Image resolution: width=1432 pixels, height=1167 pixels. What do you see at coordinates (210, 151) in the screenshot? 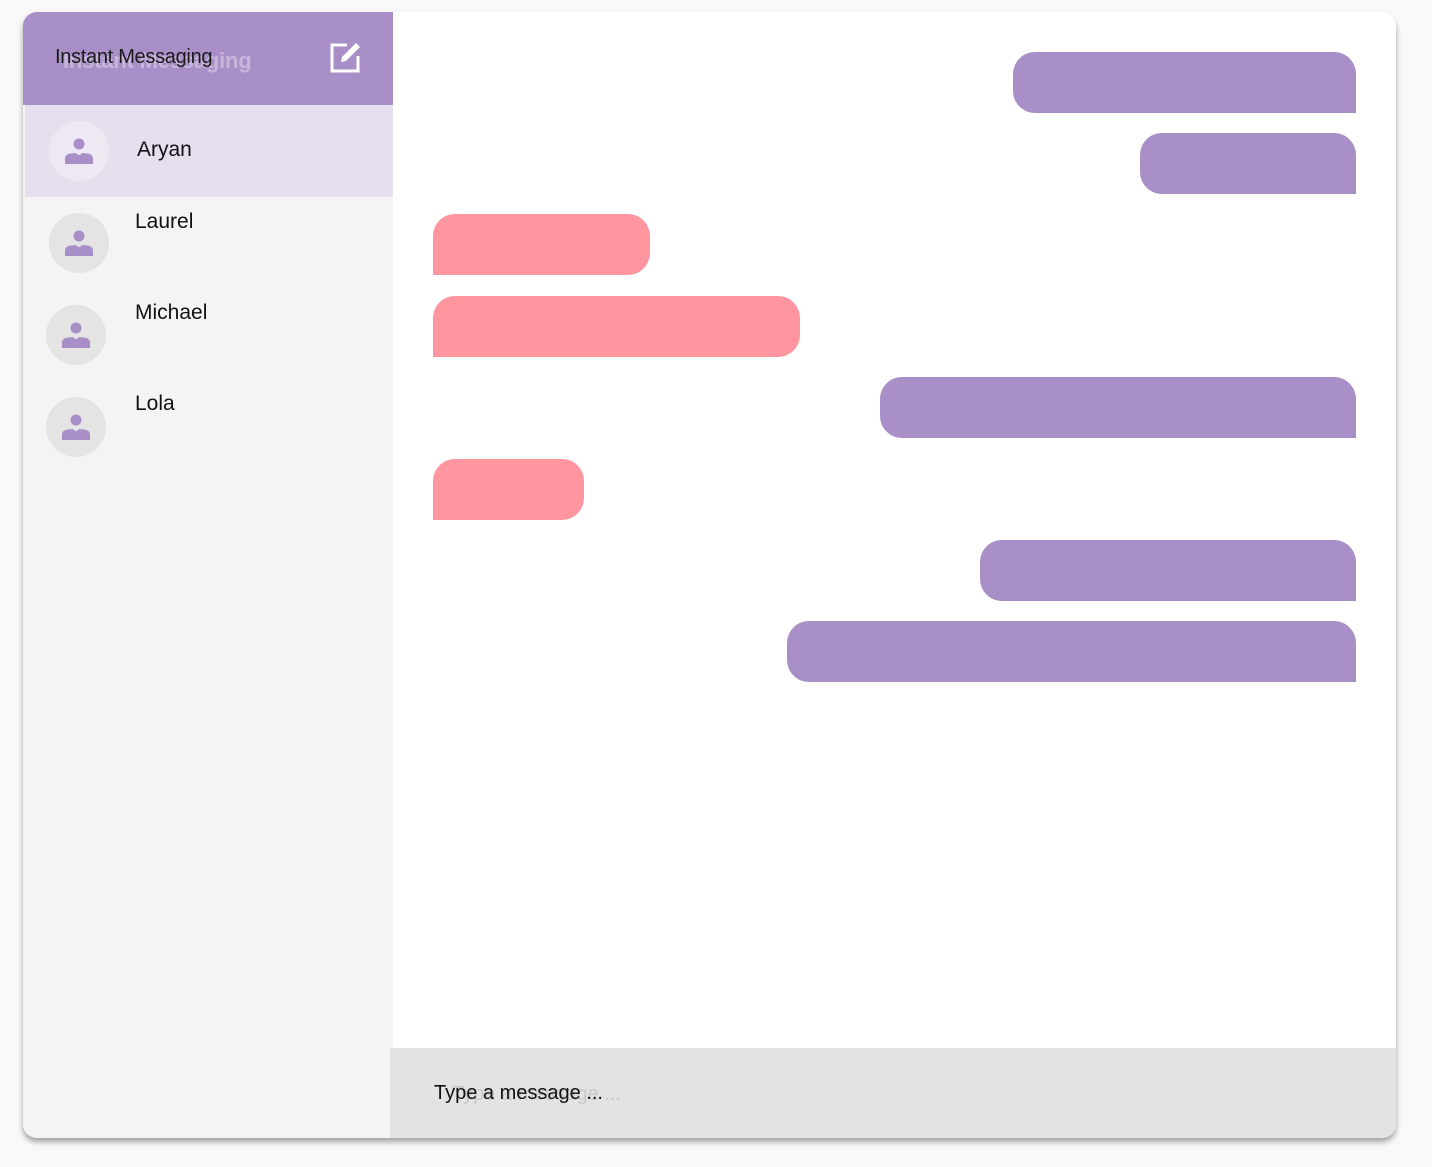
I see `contact-item-aryan: Aryan` at bounding box center [210, 151].